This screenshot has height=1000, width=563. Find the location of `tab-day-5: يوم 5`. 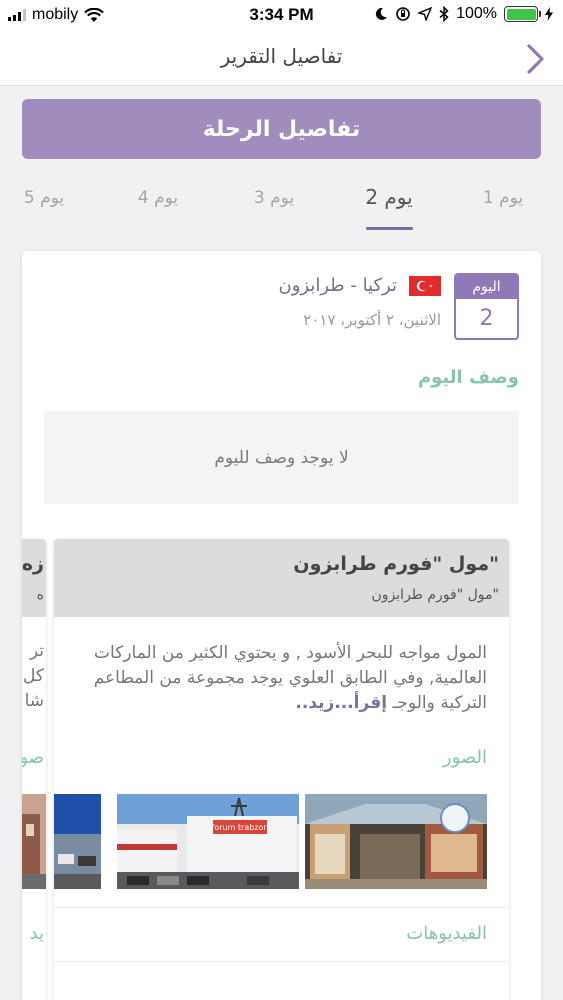

tab-day-5: يوم 5 is located at coordinates (44, 198).